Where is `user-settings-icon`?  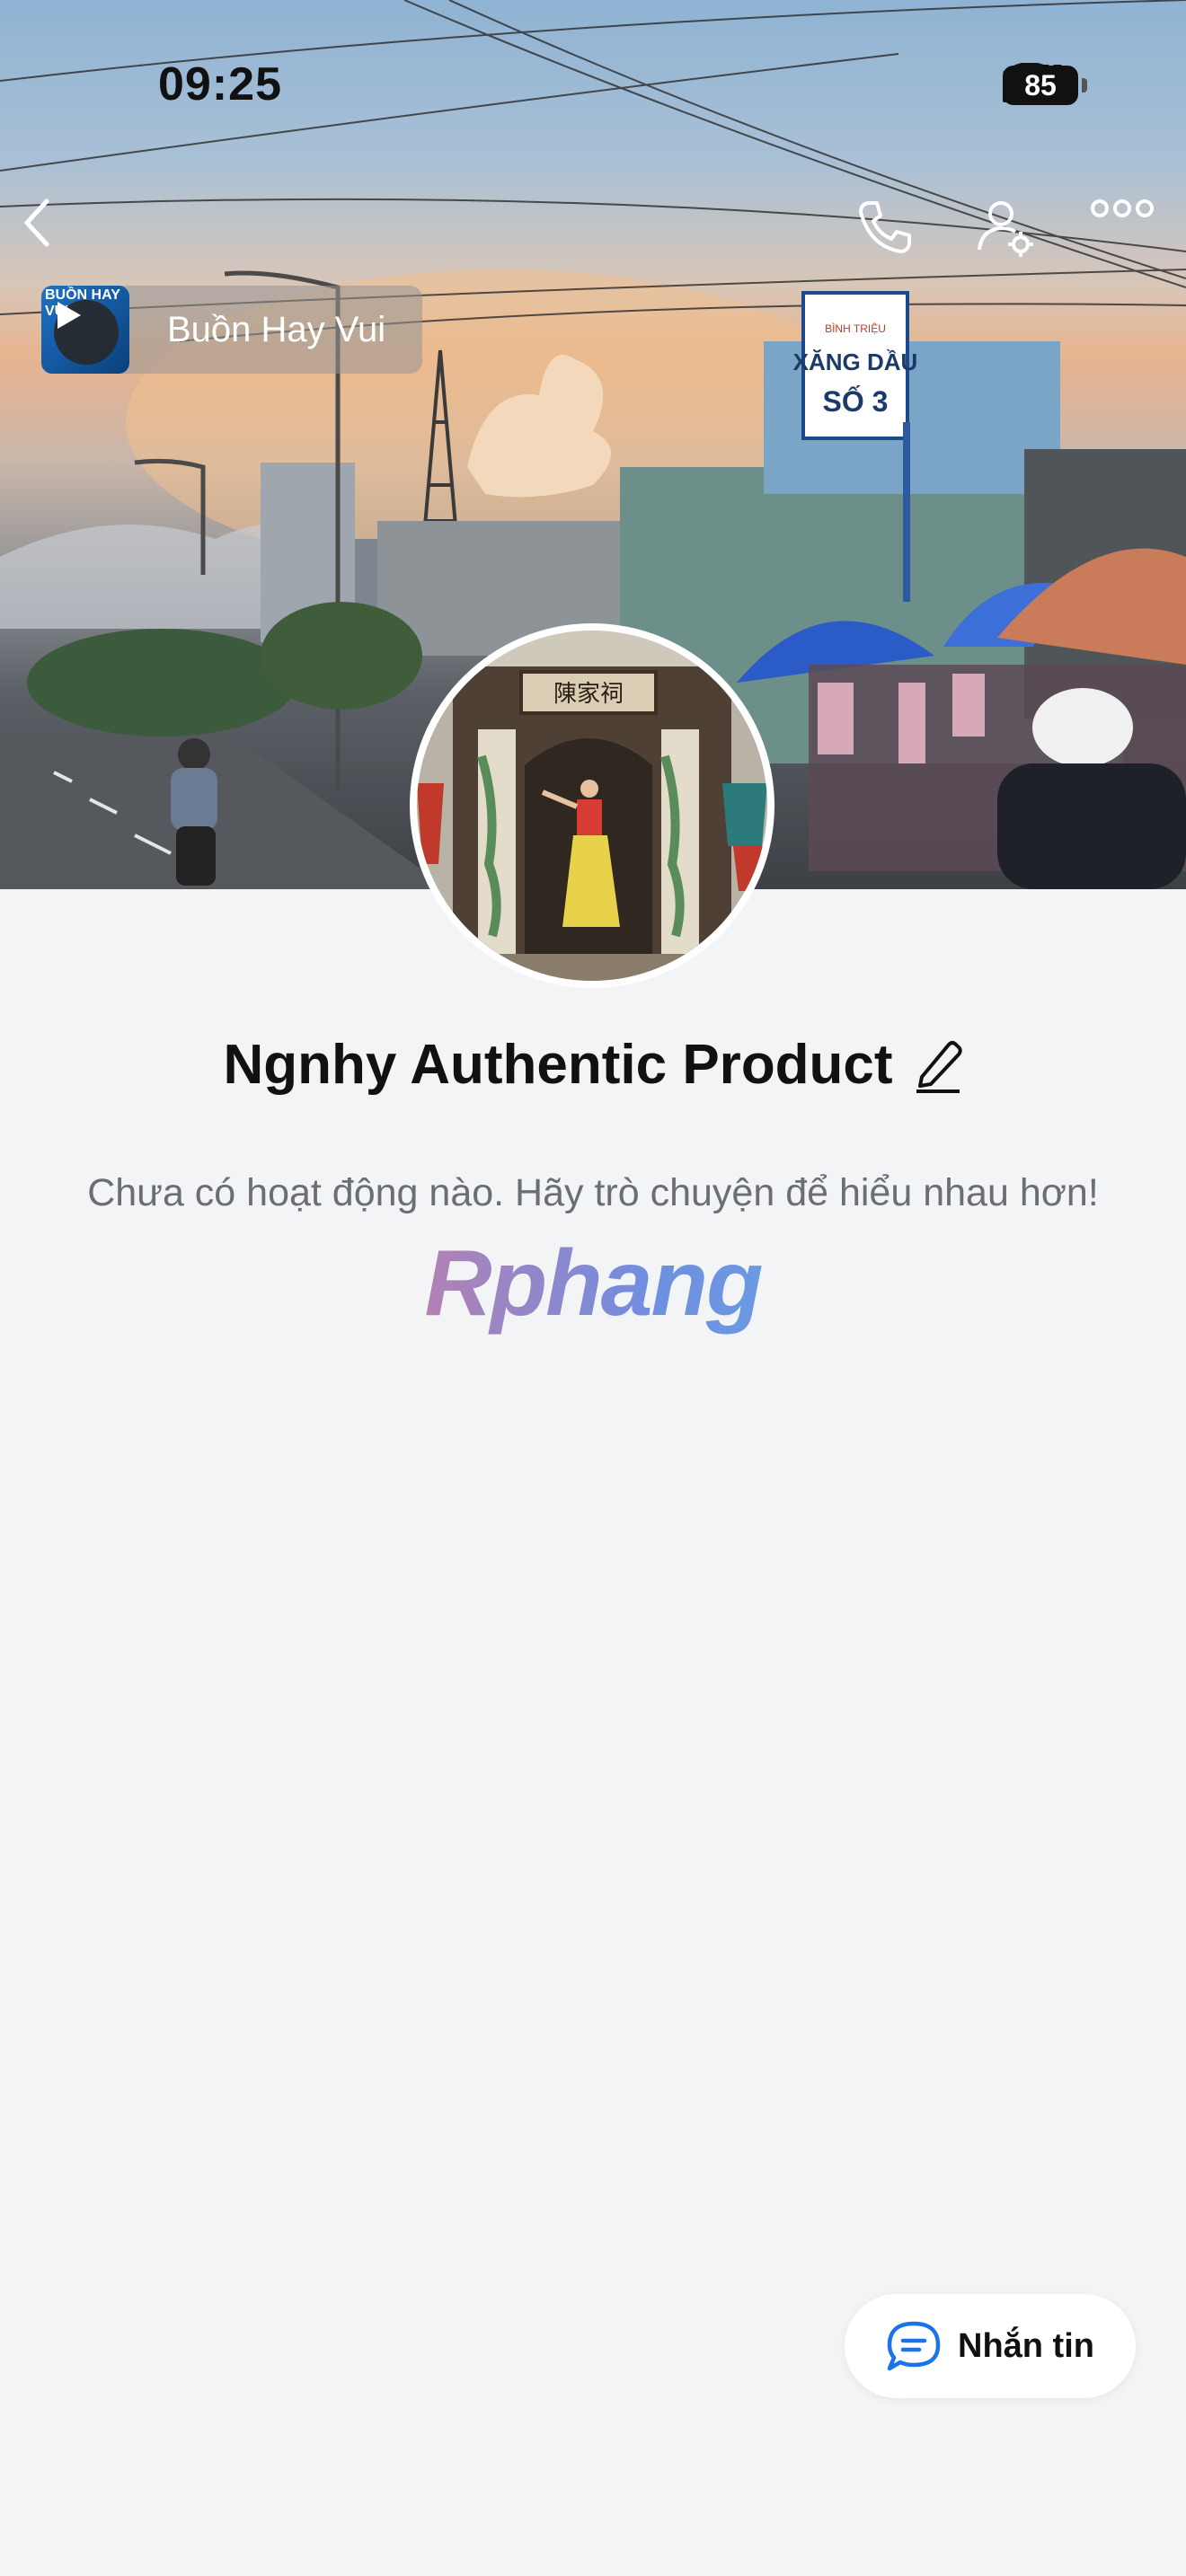
user-settings-icon is located at coordinates (1005, 229).